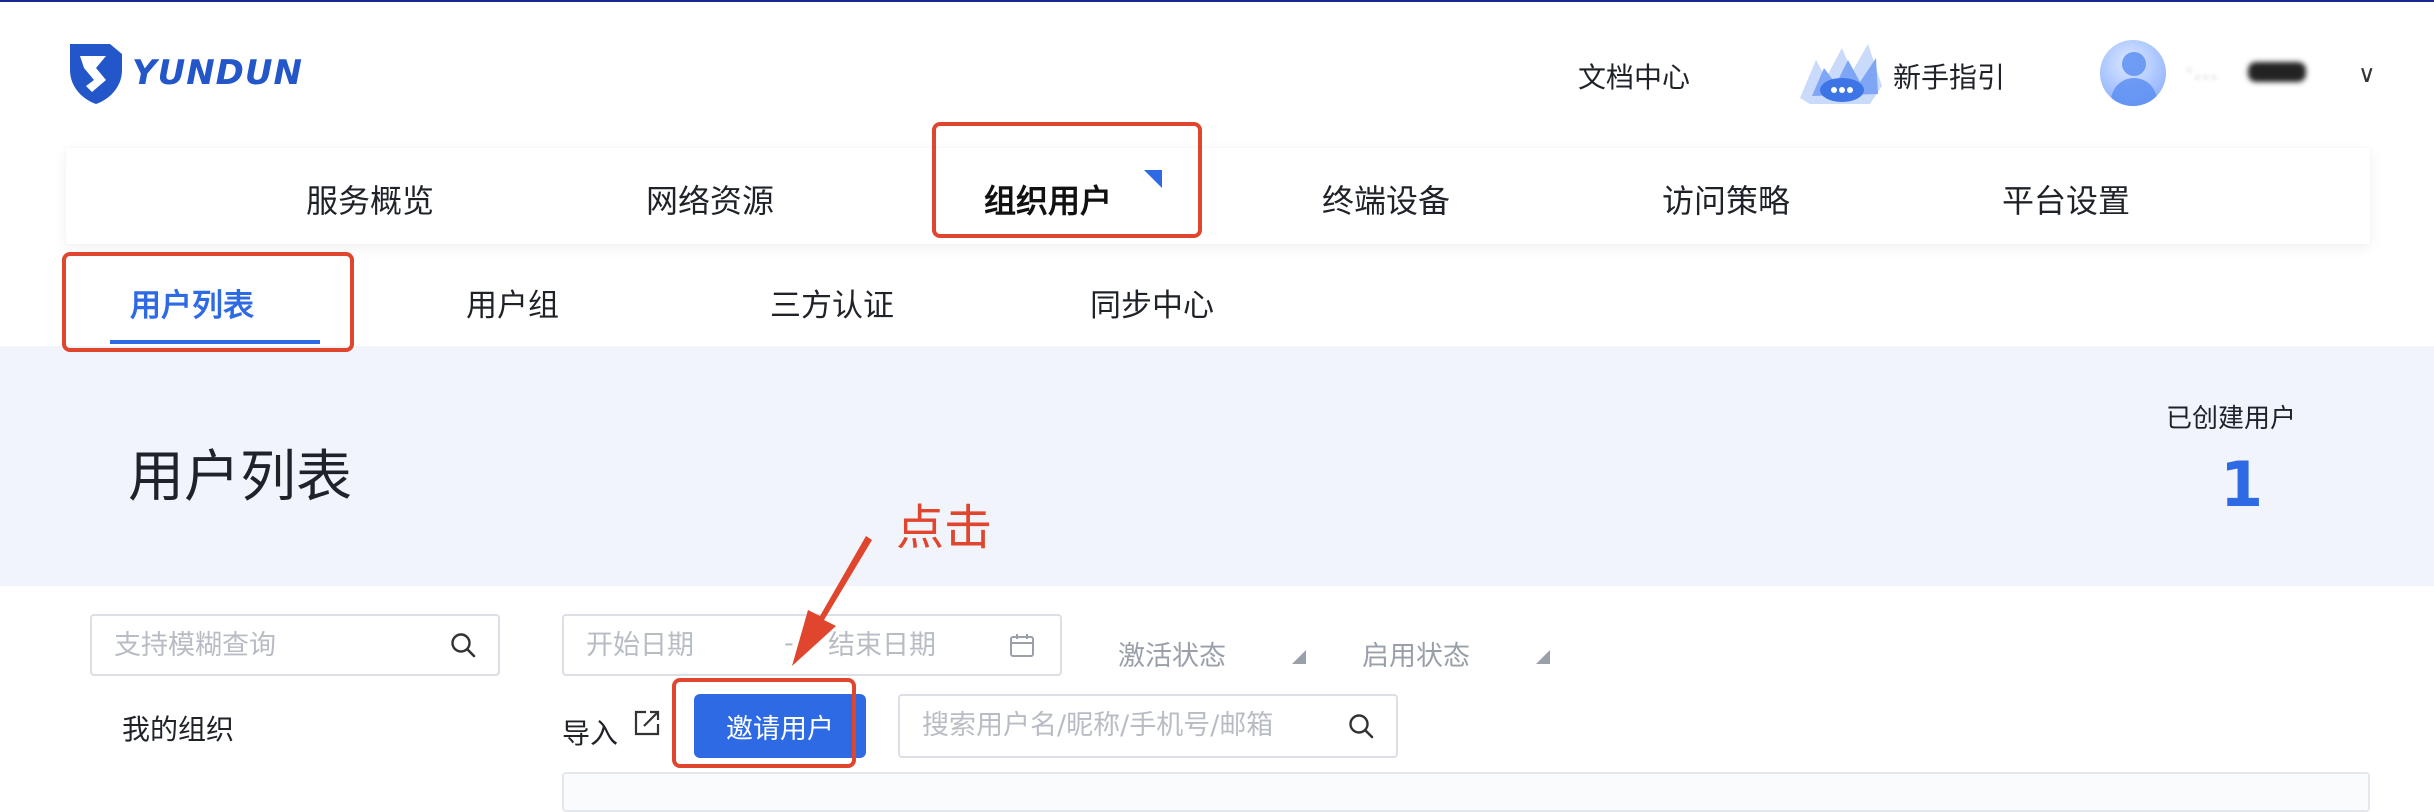  Describe the element at coordinates (764, 723) in the screenshot. I see `highlight-button-box` at that location.